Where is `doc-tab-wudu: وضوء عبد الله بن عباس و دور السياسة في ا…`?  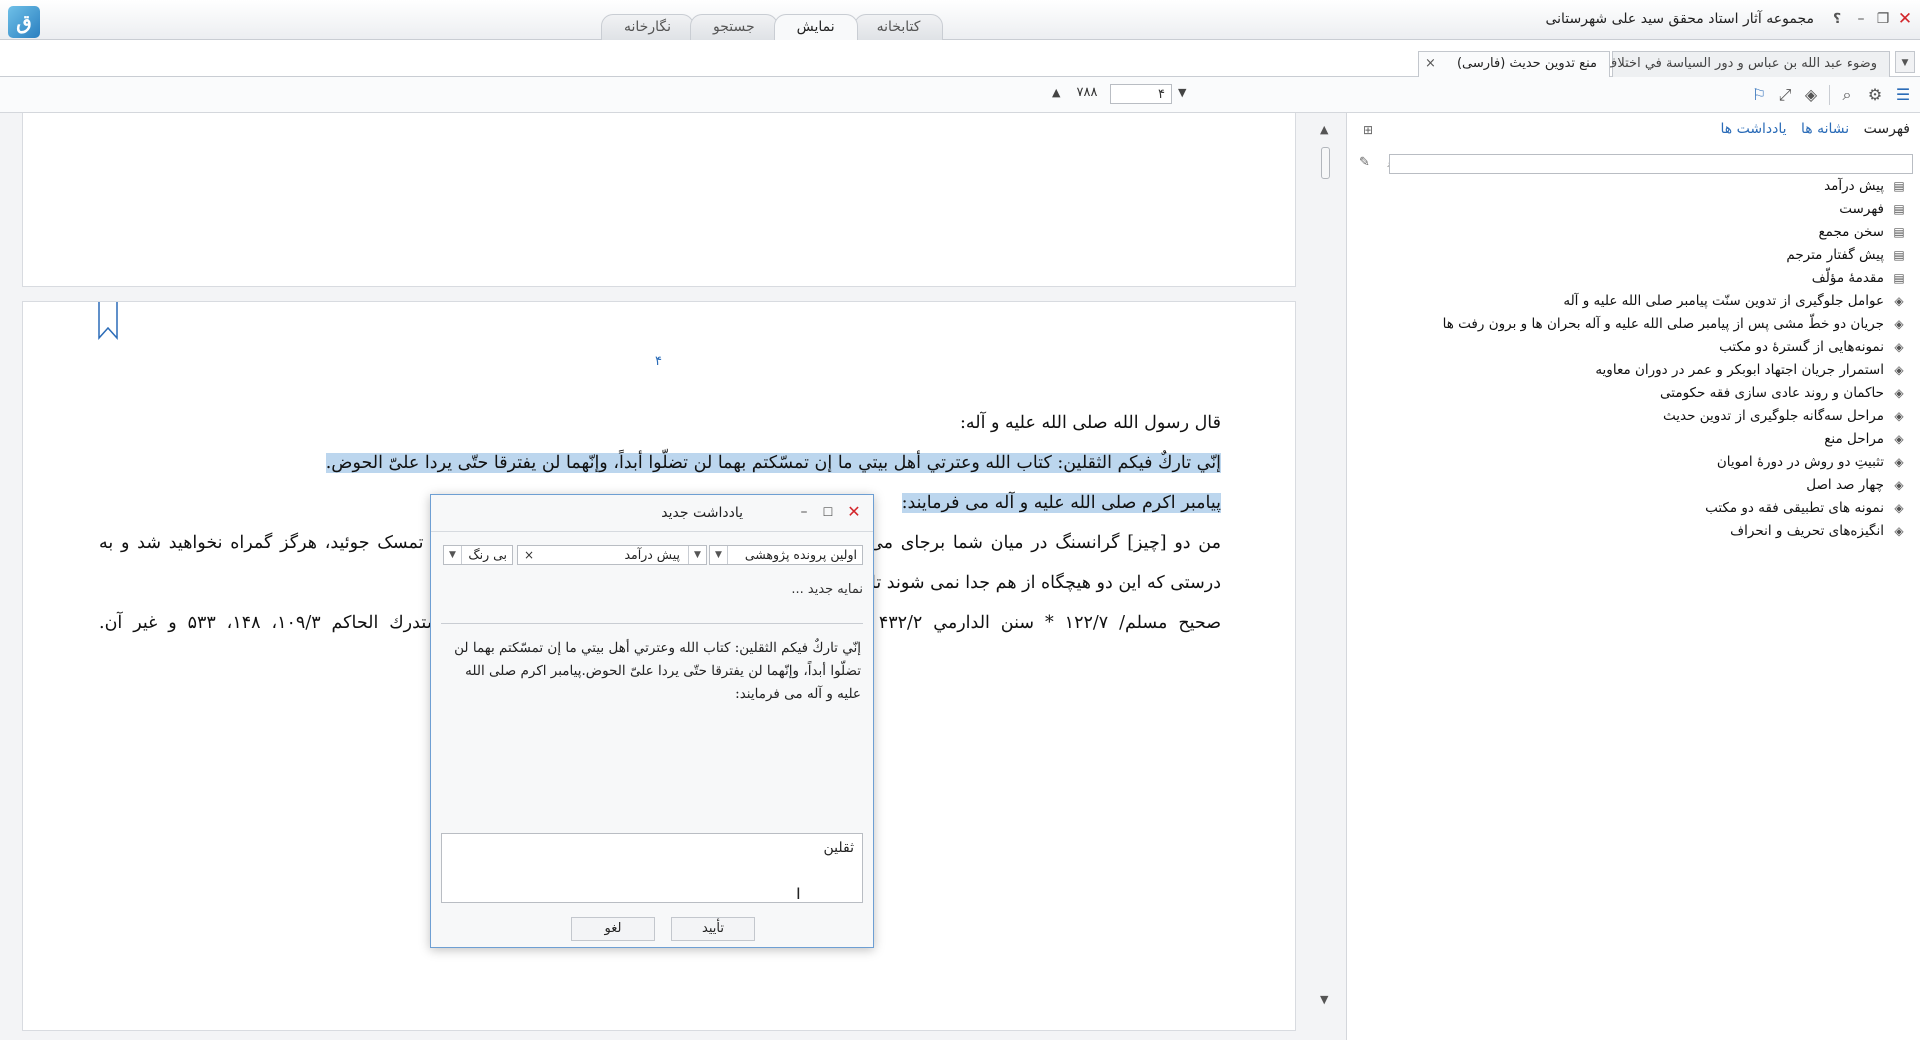 doc-tab-wudu: وضوء عبد الله بن عباس و دور السياسة في ا… is located at coordinates (1719, 64).